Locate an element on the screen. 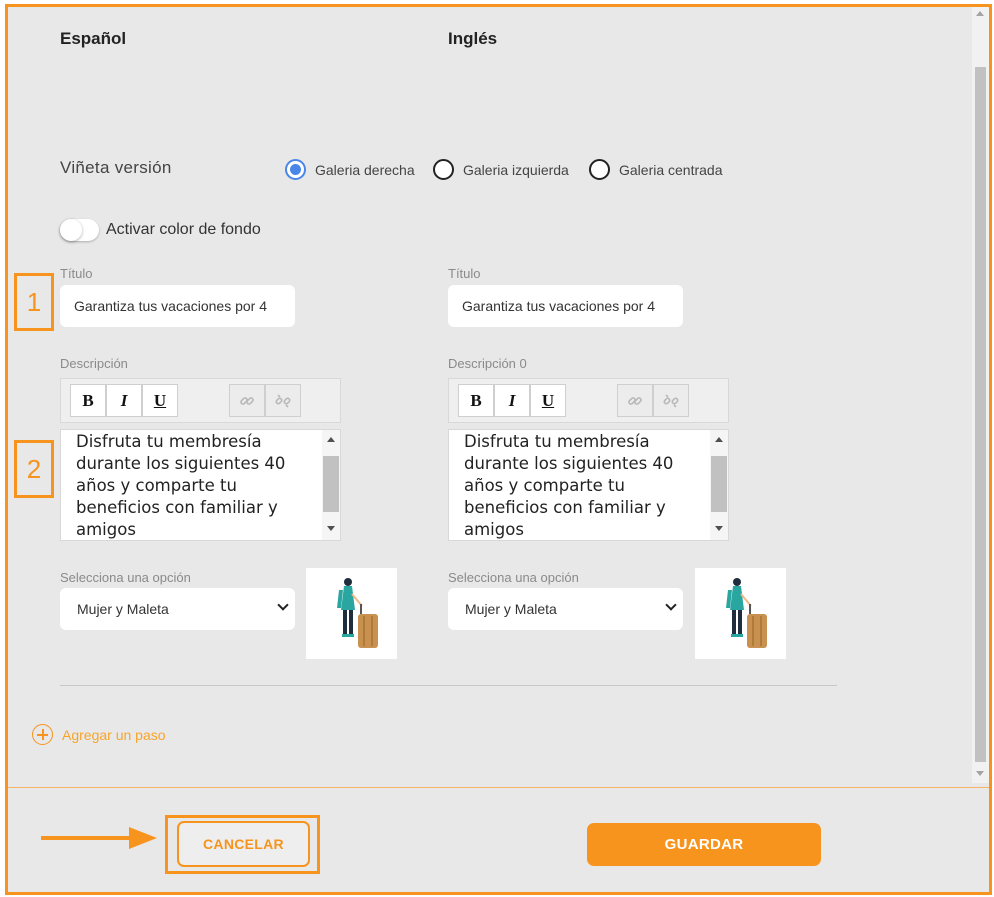 The width and height of the screenshot is (994, 897). radio-label: Galeria centrada is located at coordinates (671, 169).